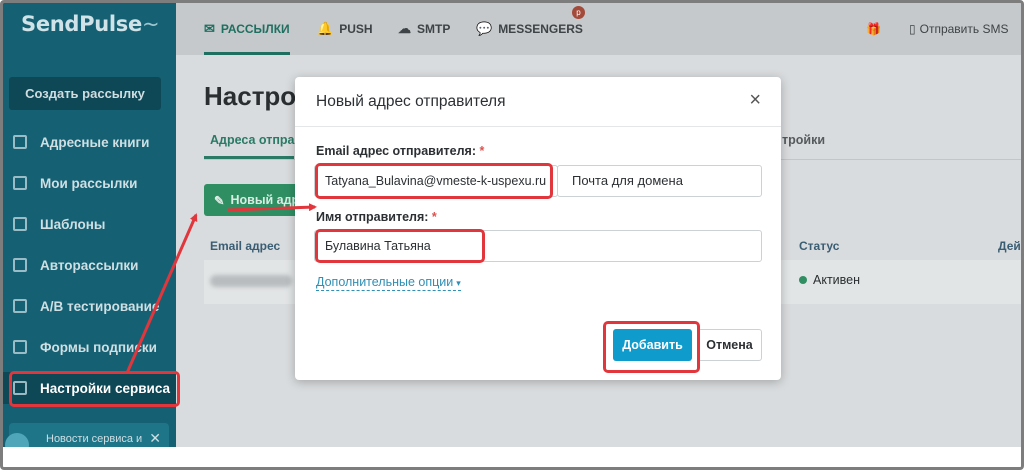  What do you see at coordinates (255, 29) in the screenshot?
I see `tab-label: РАССЫЛКИ` at bounding box center [255, 29].